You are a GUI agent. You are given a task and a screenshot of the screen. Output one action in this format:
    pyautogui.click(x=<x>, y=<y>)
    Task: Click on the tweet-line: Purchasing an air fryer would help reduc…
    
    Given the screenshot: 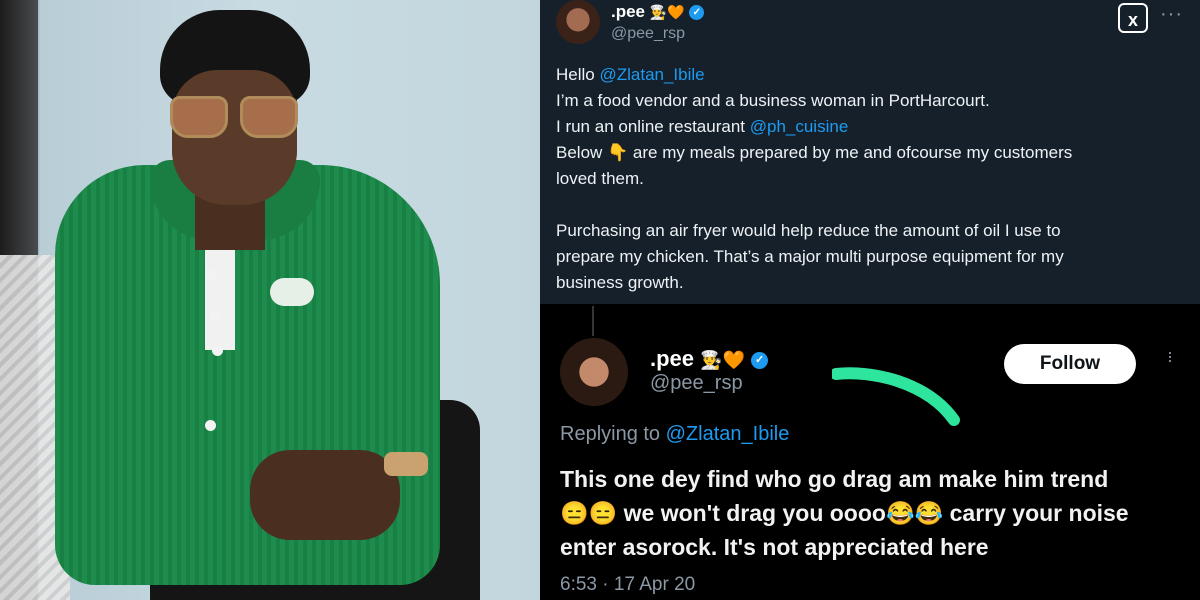 What is the action you would take?
    pyautogui.click(x=808, y=230)
    